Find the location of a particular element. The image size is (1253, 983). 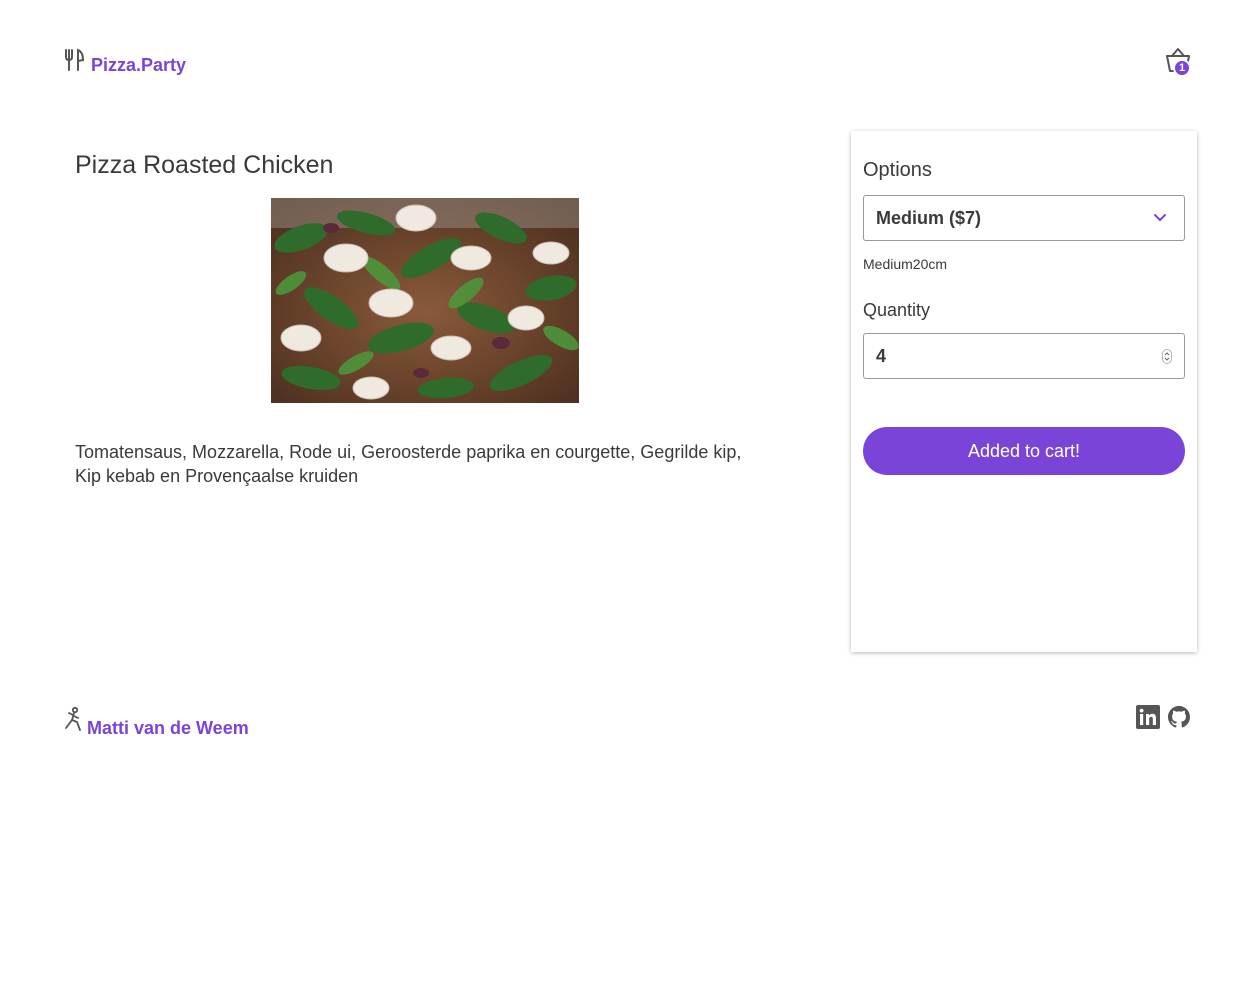

cart-button: 1 is located at coordinates (1180, 63).